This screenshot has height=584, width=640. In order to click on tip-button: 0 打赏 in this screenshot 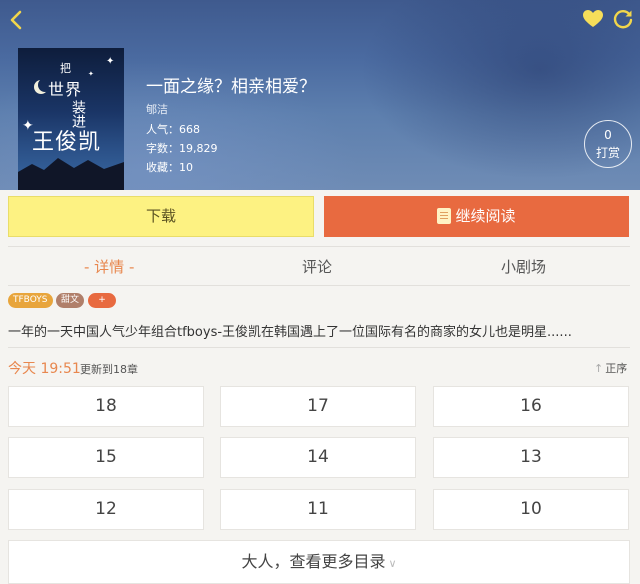, I will do `click(608, 144)`.